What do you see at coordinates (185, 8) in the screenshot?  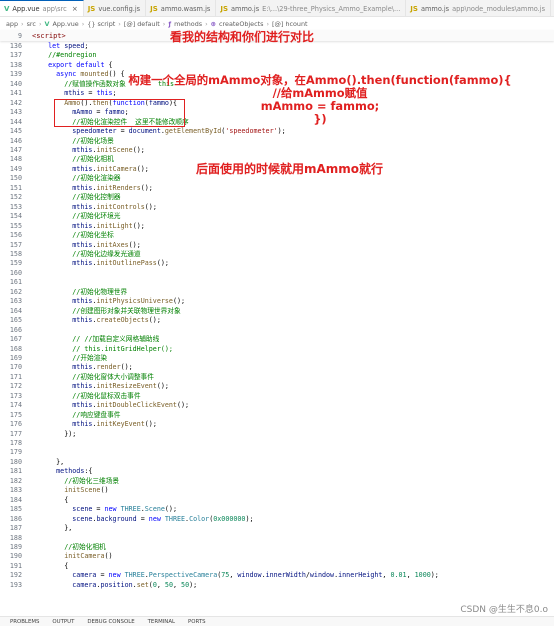 I see `tab-label: ammo.wasm.js` at bounding box center [185, 8].